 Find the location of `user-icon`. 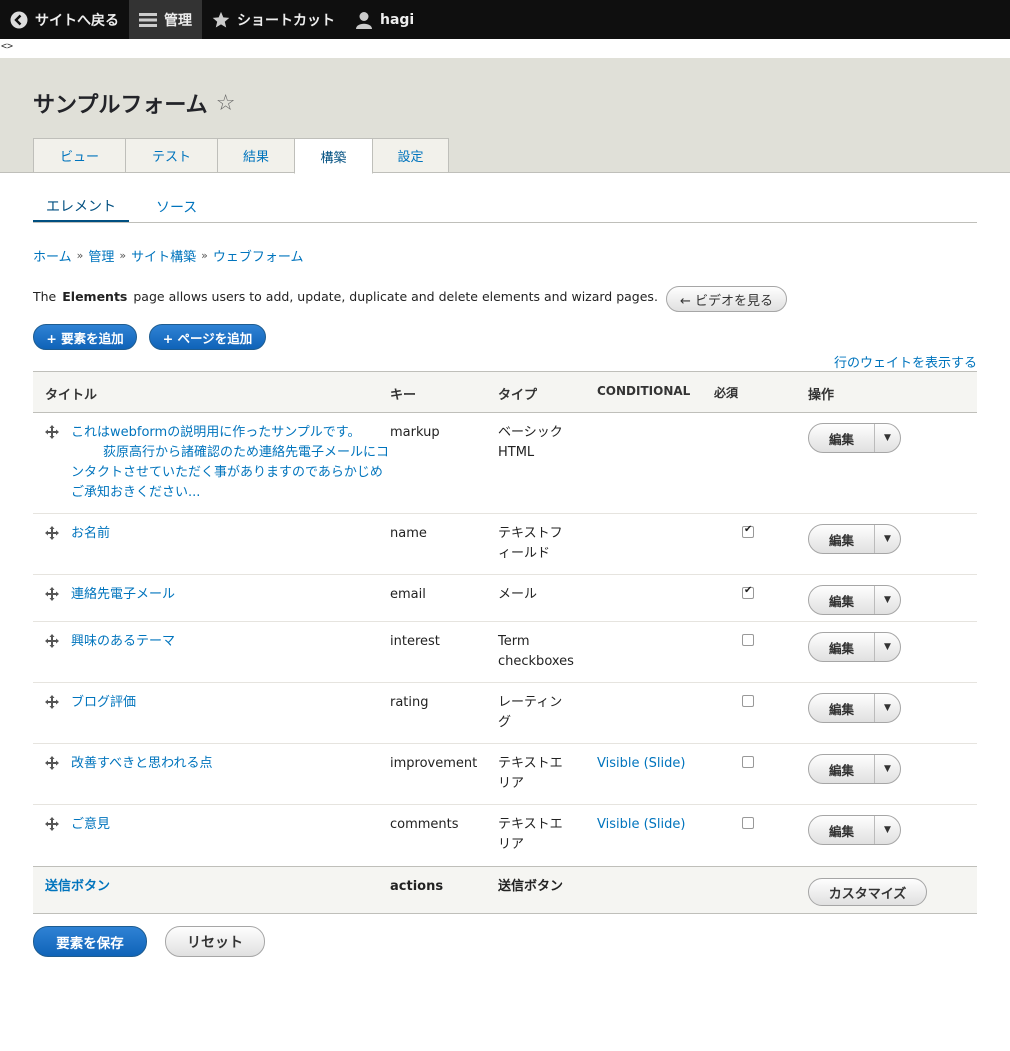

user-icon is located at coordinates (364, 20).